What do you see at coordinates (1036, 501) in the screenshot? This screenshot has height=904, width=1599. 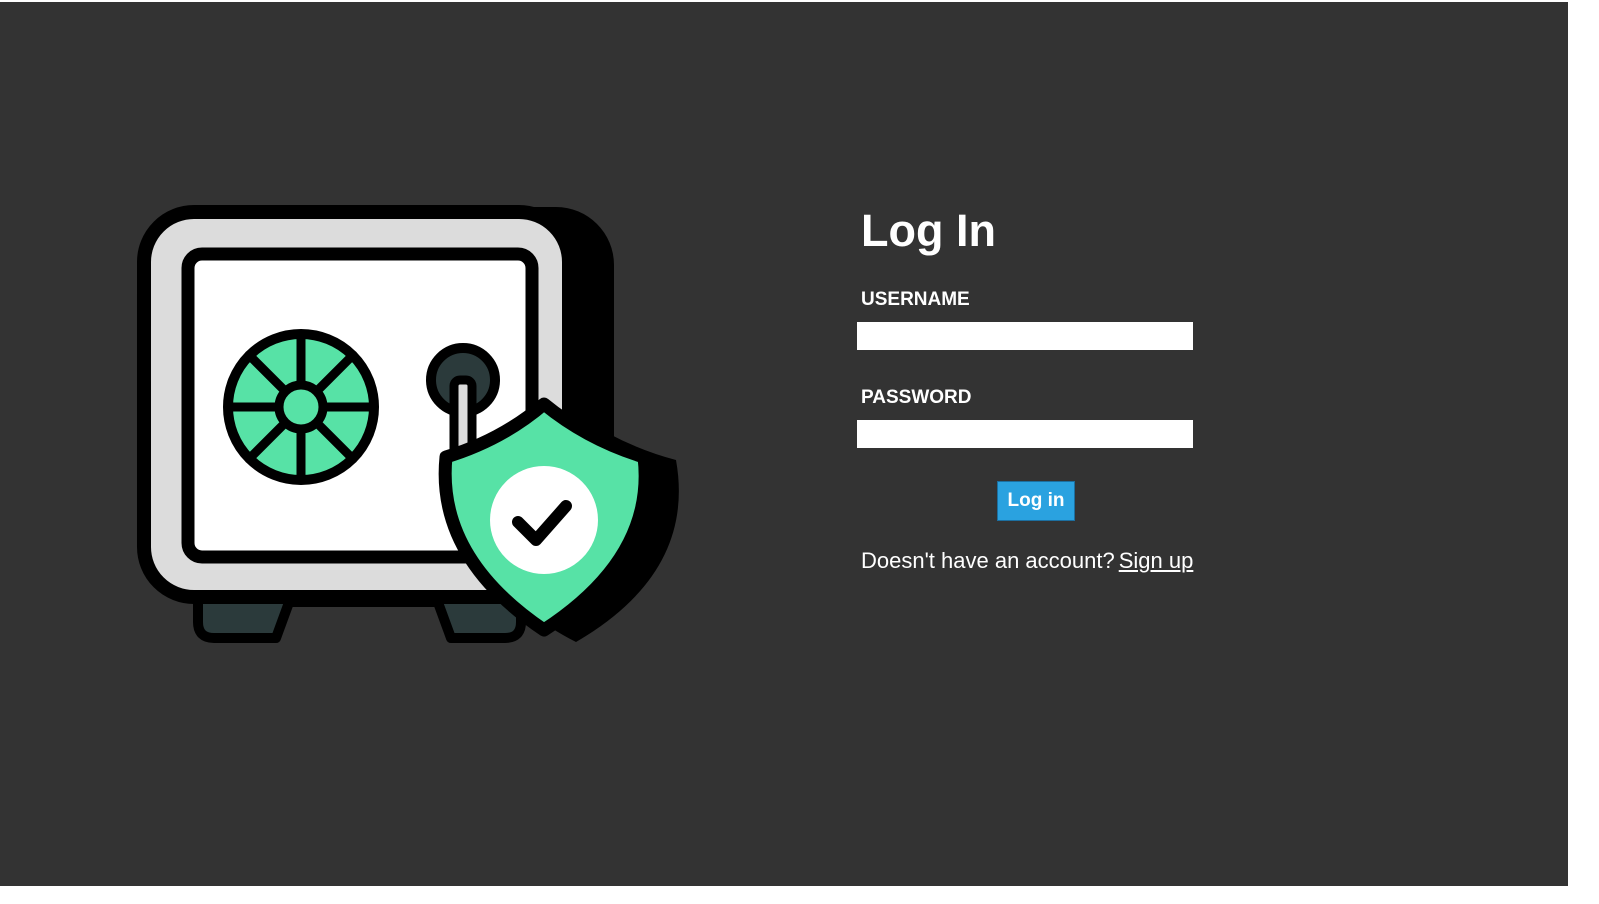 I see `login-button: Log in` at bounding box center [1036, 501].